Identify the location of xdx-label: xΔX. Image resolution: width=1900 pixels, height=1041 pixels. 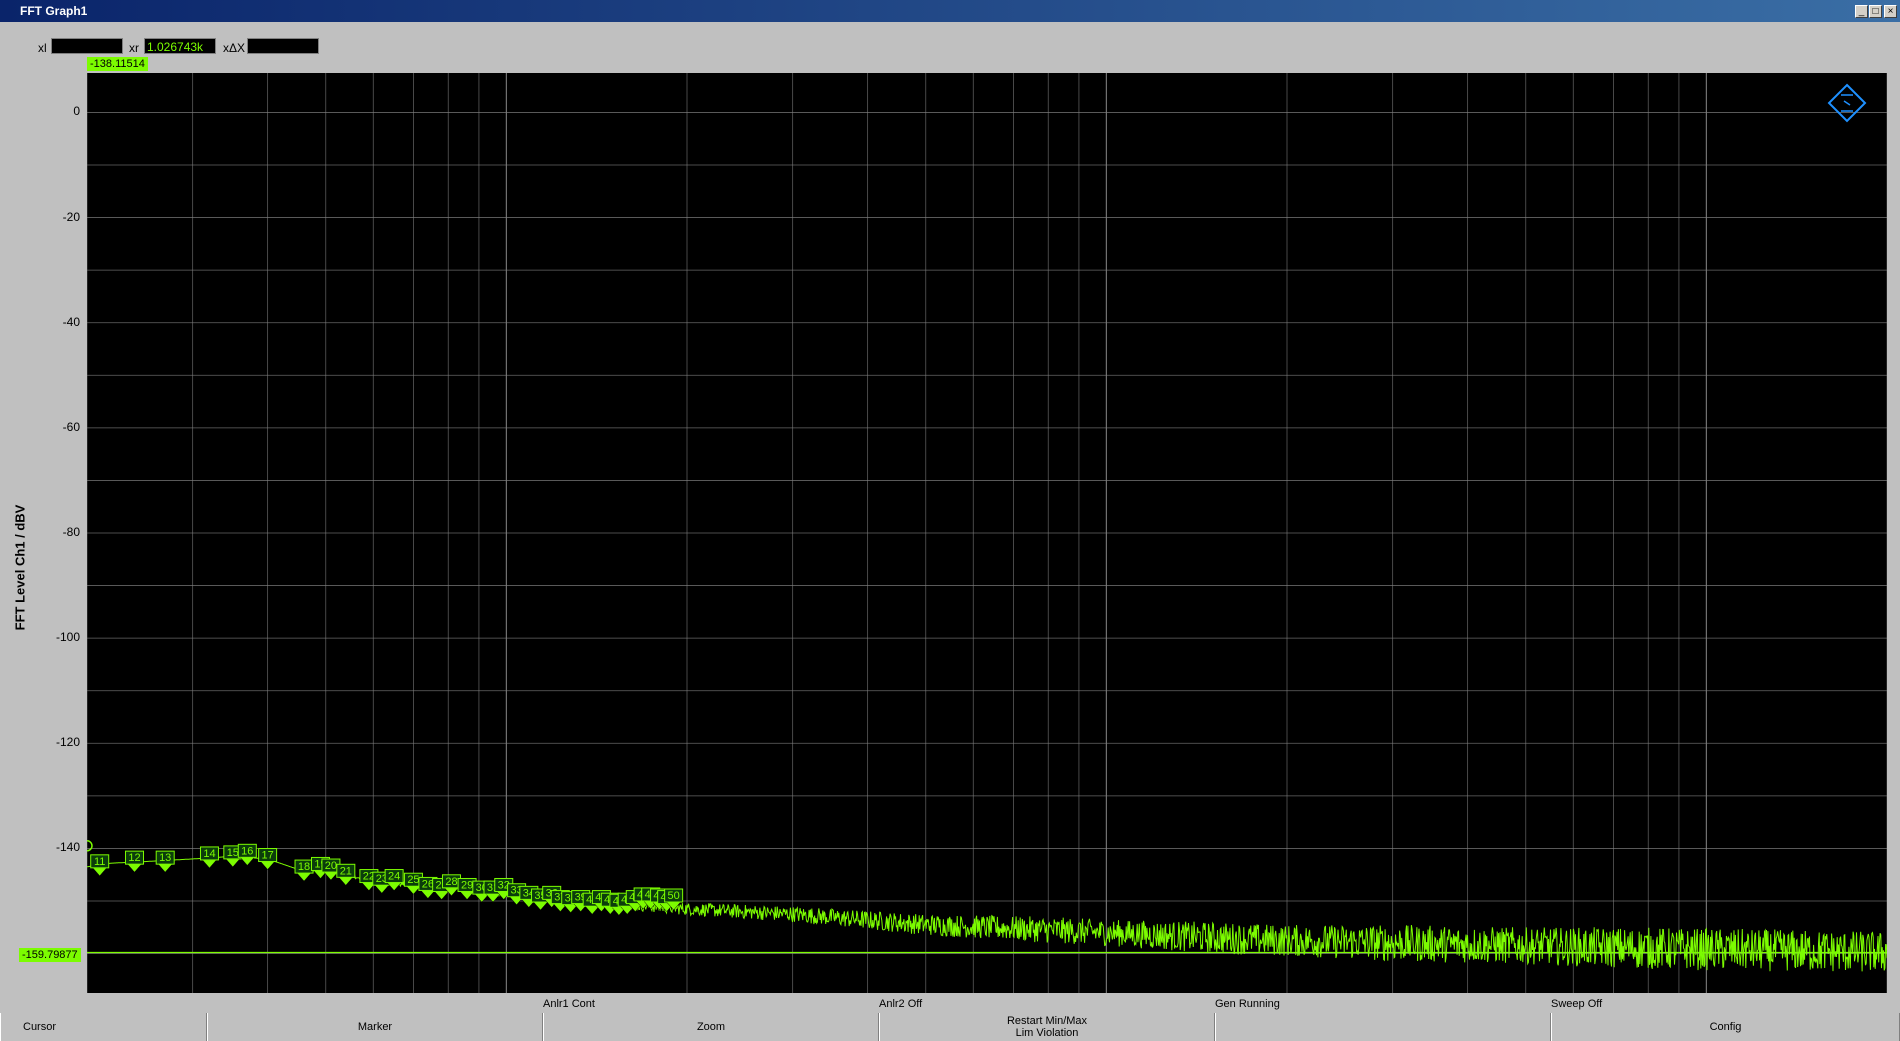
(234, 48).